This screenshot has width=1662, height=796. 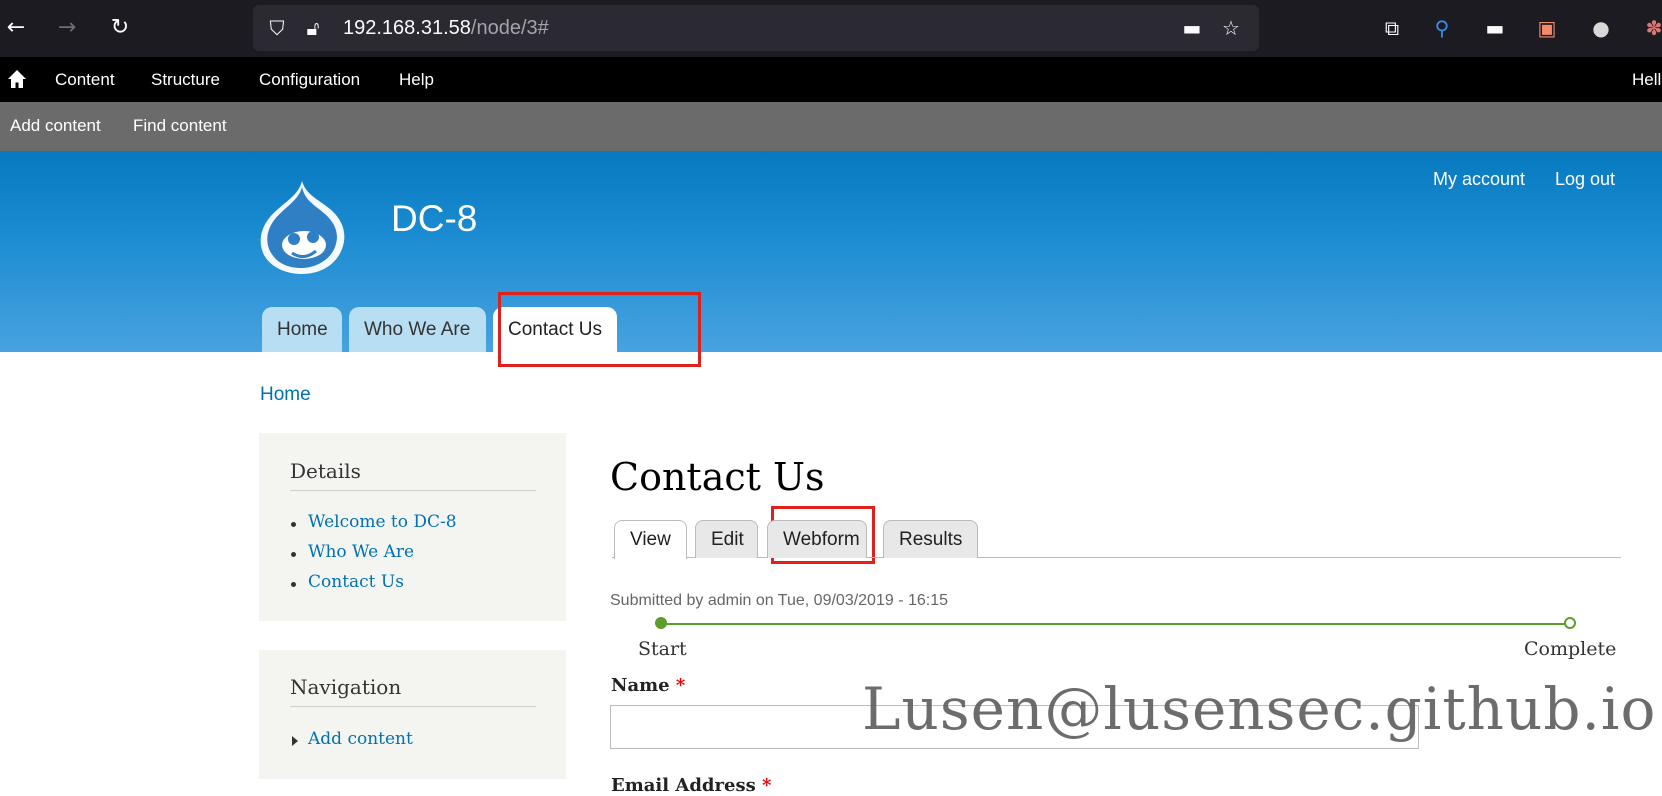 What do you see at coordinates (1479, 179) in the screenshot?
I see `my-account-link: My account` at bounding box center [1479, 179].